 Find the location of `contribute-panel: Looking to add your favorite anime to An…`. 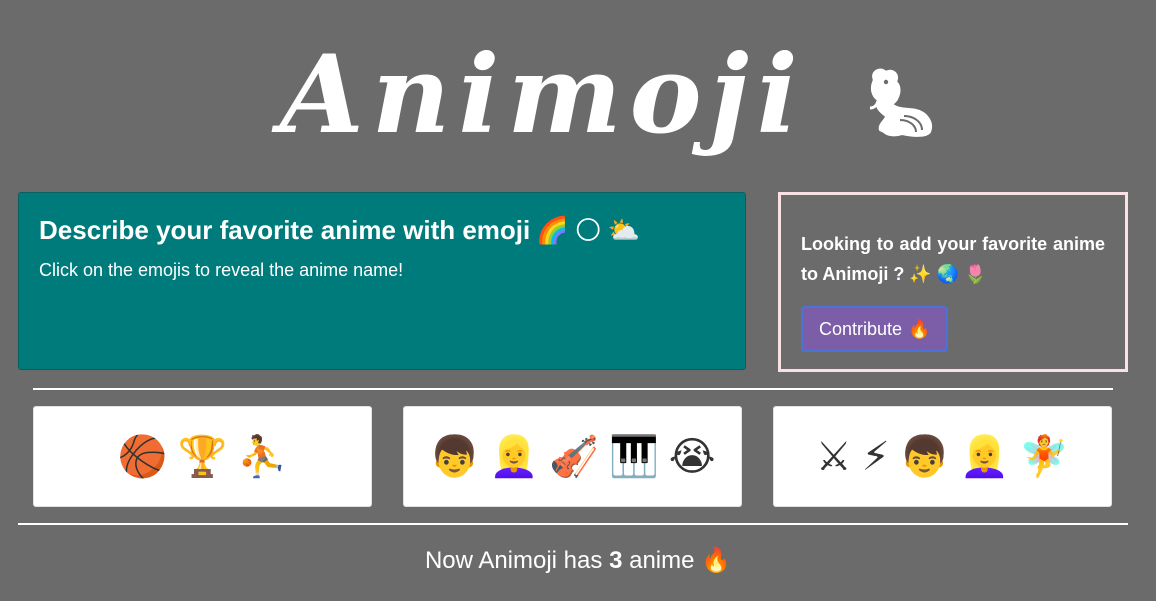

contribute-panel: Looking to add your favorite anime to An… is located at coordinates (953, 282).